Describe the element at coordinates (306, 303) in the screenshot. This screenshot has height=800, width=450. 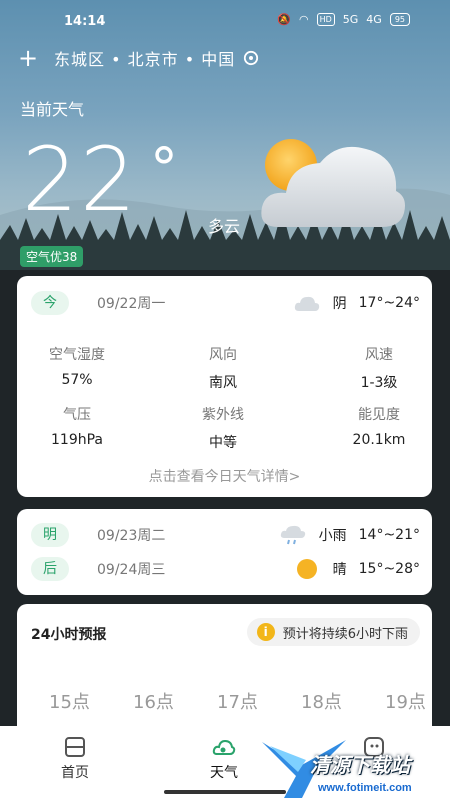
I see `cloud-icon` at that location.